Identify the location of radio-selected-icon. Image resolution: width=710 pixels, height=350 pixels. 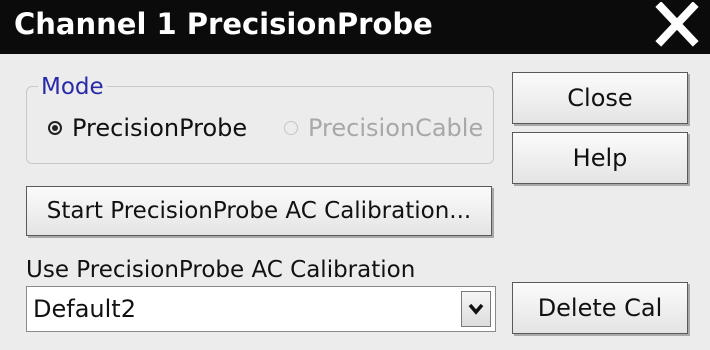
(55, 128).